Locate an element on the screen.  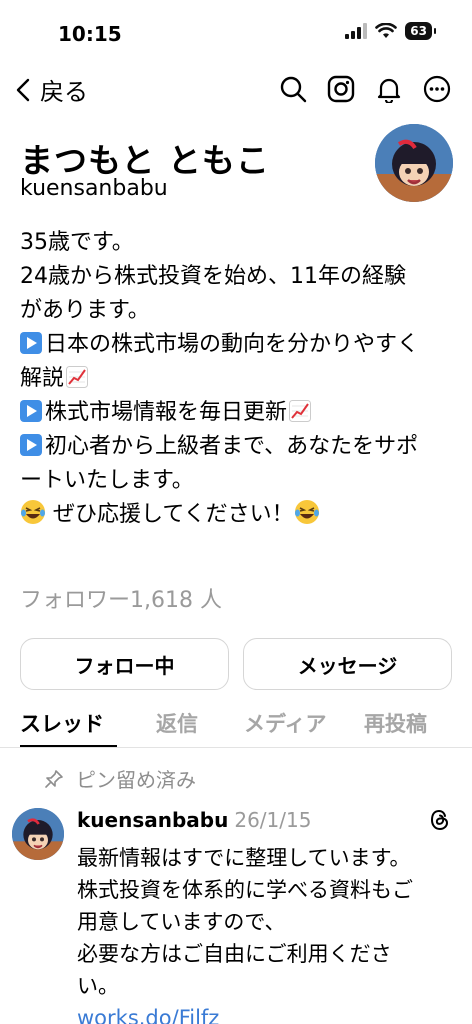
tab-threads: スレッド is located at coordinates (62, 727).